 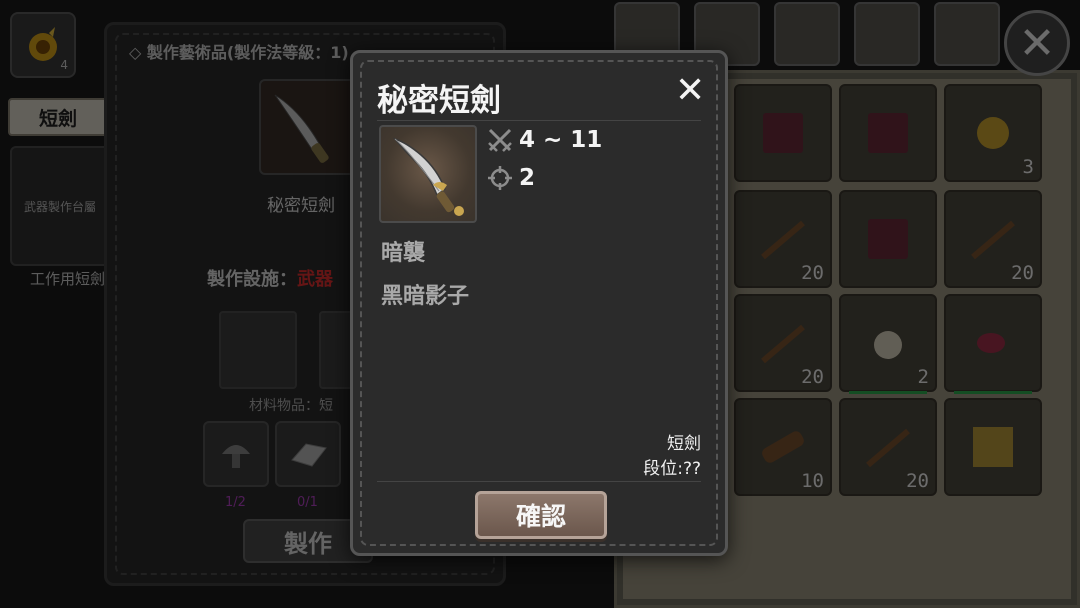 I want to click on inventory-slot: 3, so click(x=993, y=133).